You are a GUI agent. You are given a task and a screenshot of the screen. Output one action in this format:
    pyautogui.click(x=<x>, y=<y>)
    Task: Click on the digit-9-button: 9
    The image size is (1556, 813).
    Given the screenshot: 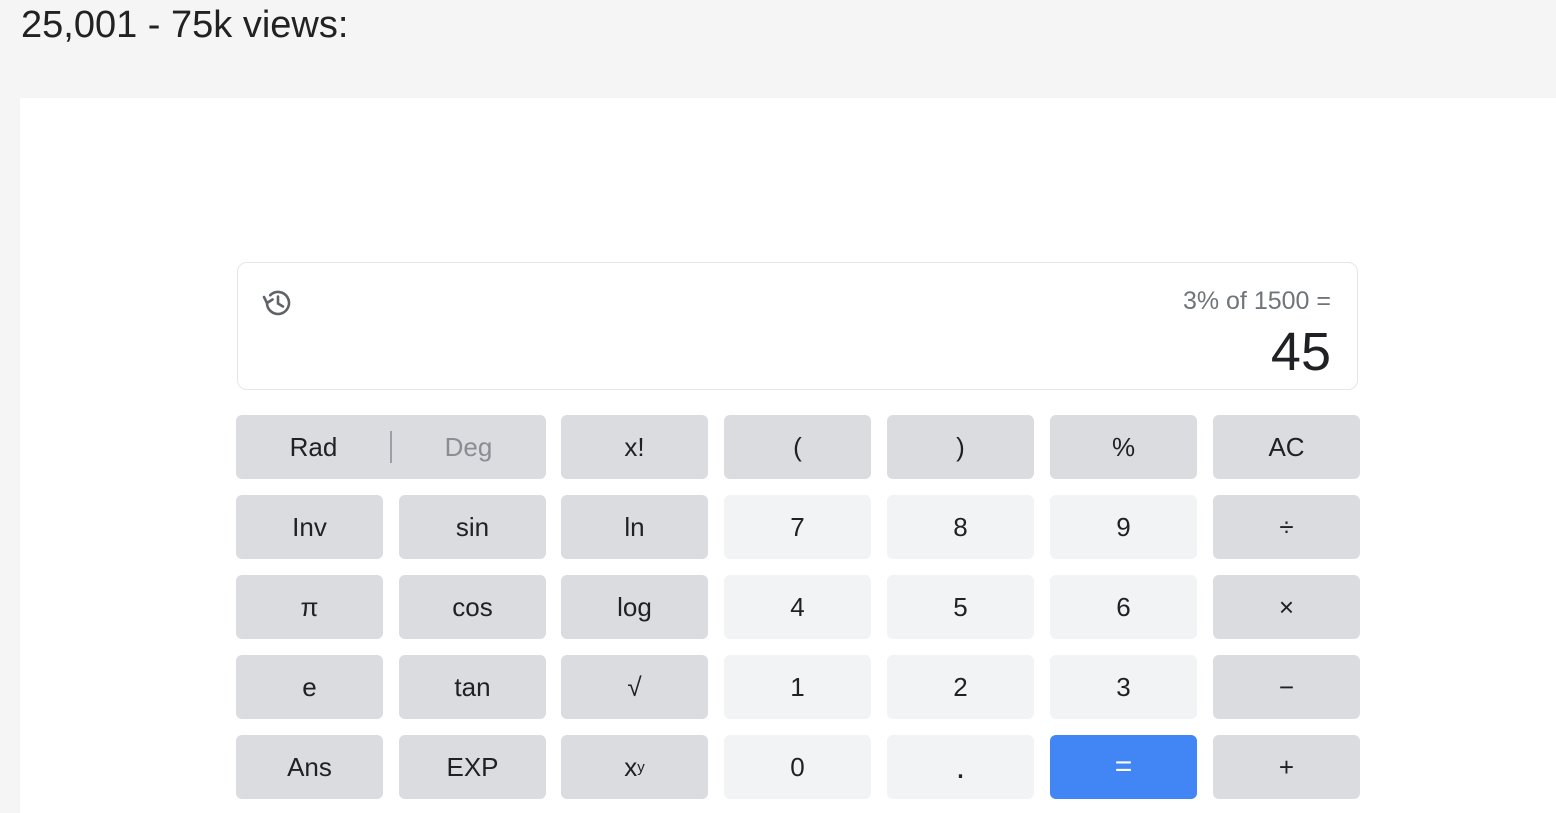 What is the action you would take?
    pyautogui.click(x=1123, y=527)
    